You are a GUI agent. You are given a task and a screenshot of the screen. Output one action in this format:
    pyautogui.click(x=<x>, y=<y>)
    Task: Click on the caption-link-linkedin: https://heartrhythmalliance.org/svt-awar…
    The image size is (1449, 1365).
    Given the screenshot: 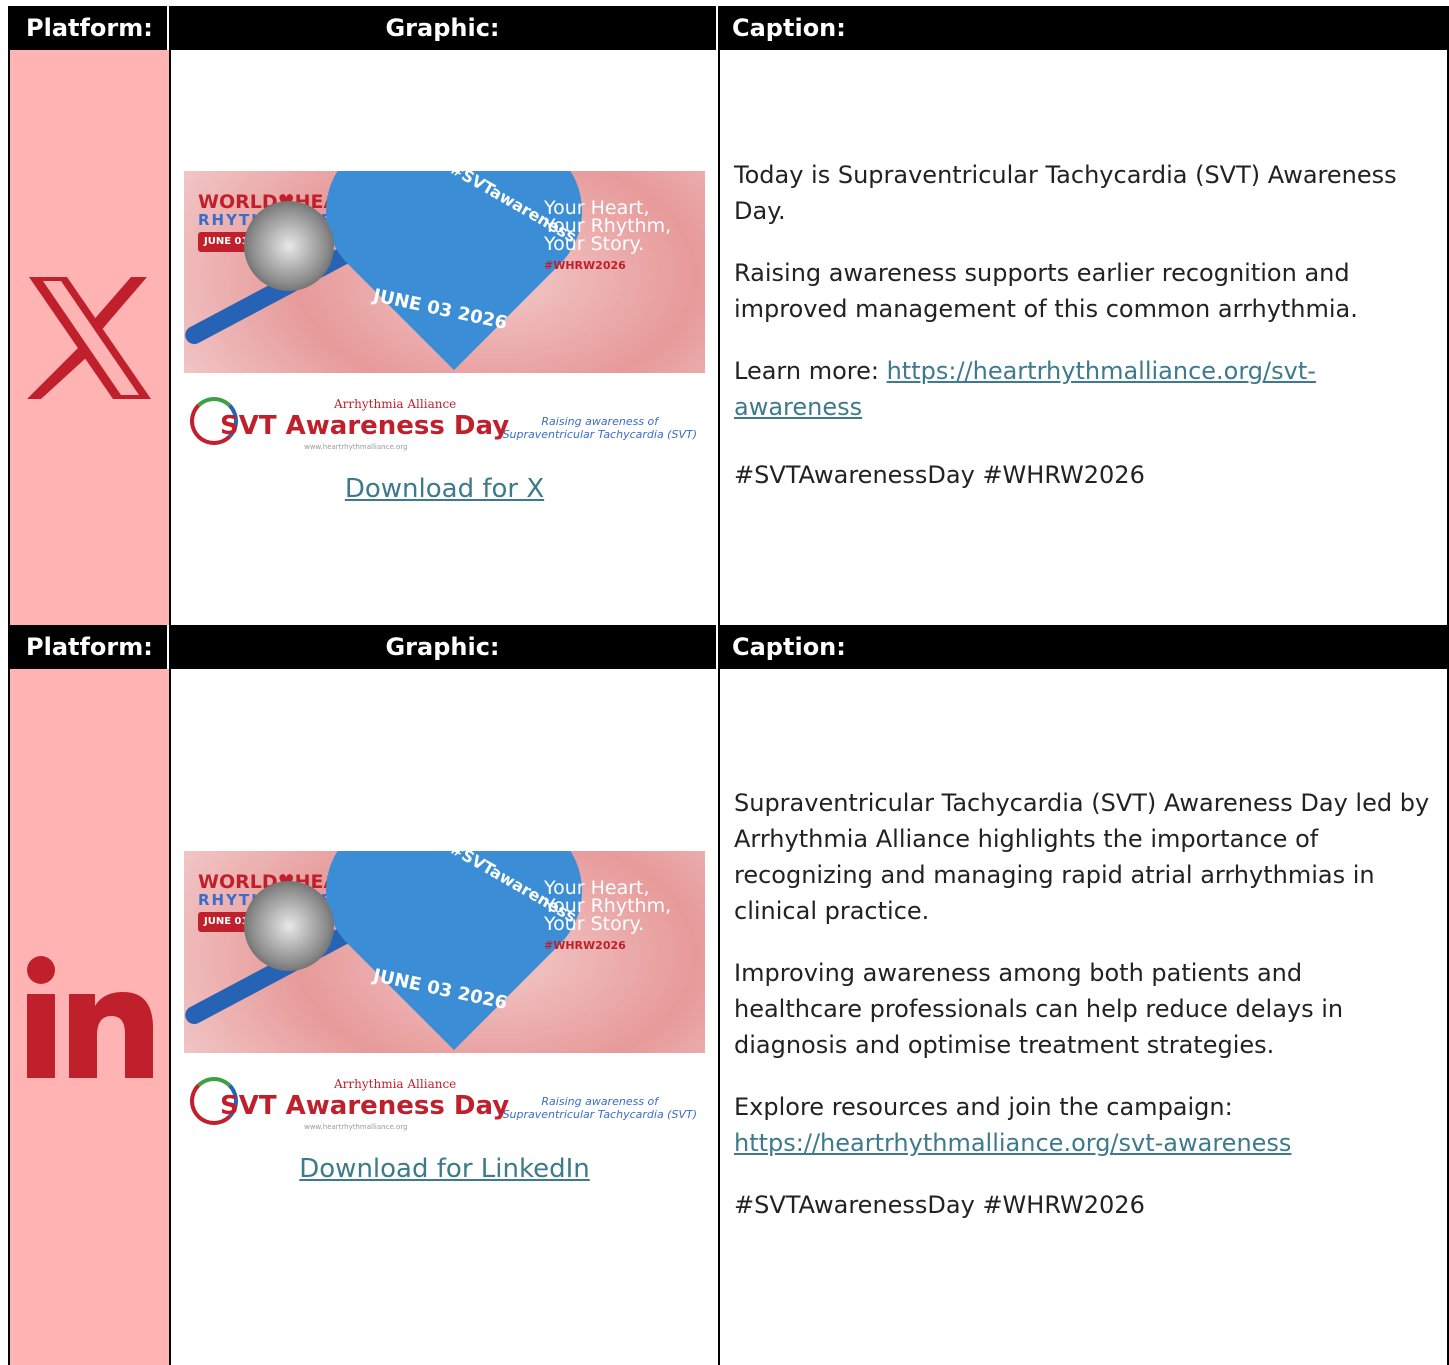 What is the action you would take?
    pyautogui.click(x=1012, y=1143)
    